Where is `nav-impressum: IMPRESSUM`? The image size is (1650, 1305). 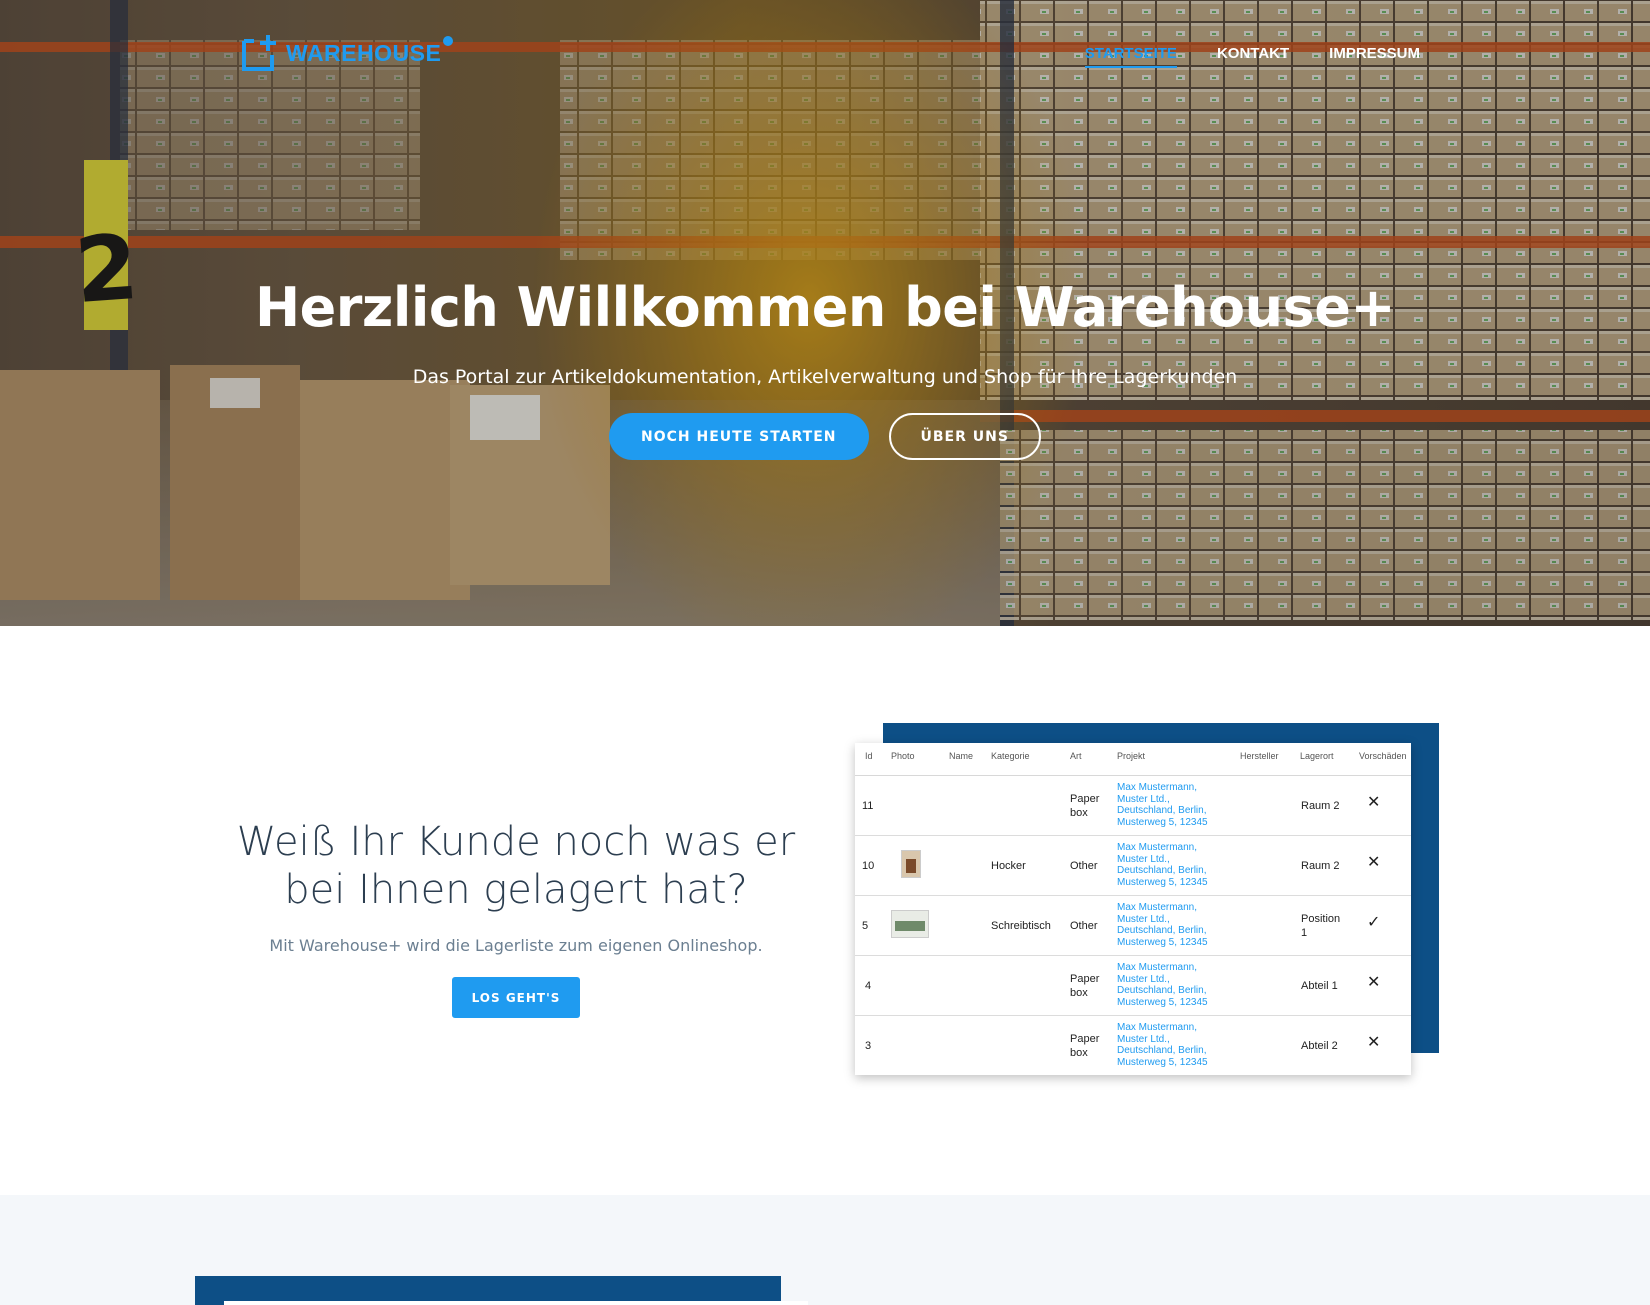
nav-impressum: IMPRESSUM is located at coordinates (1374, 56).